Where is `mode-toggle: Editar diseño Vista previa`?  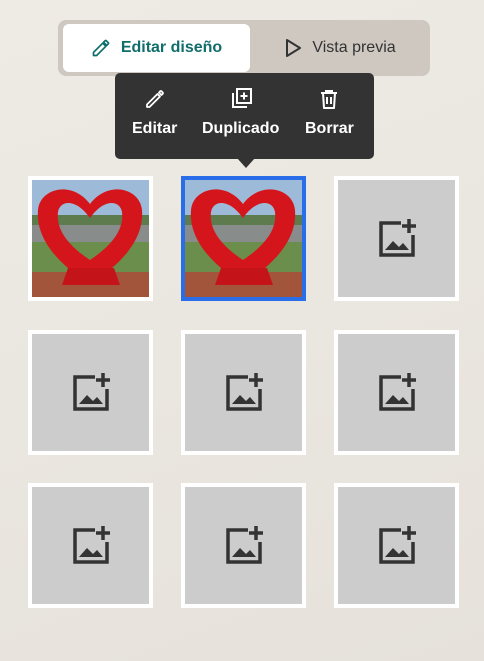 mode-toggle: Editar diseño Vista previa is located at coordinates (244, 48).